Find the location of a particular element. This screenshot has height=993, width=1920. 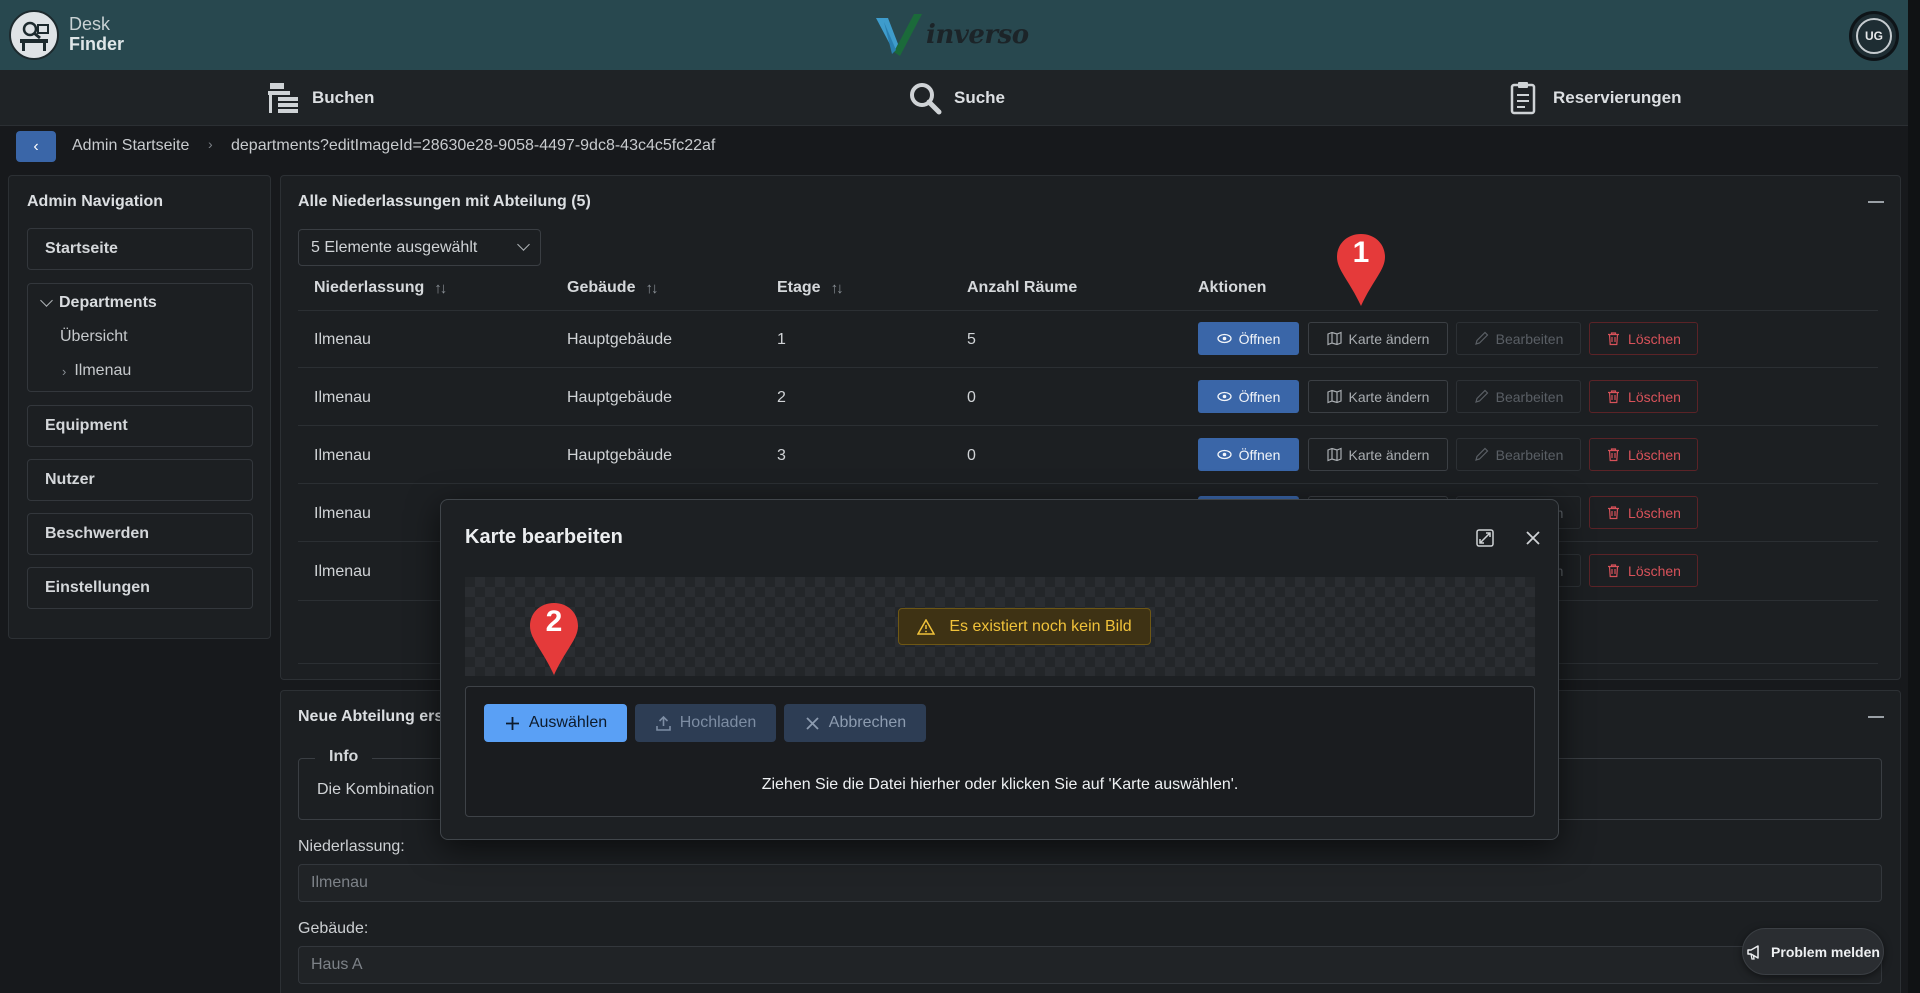

chevron-left-icon: ‹ is located at coordinates (36, 146).